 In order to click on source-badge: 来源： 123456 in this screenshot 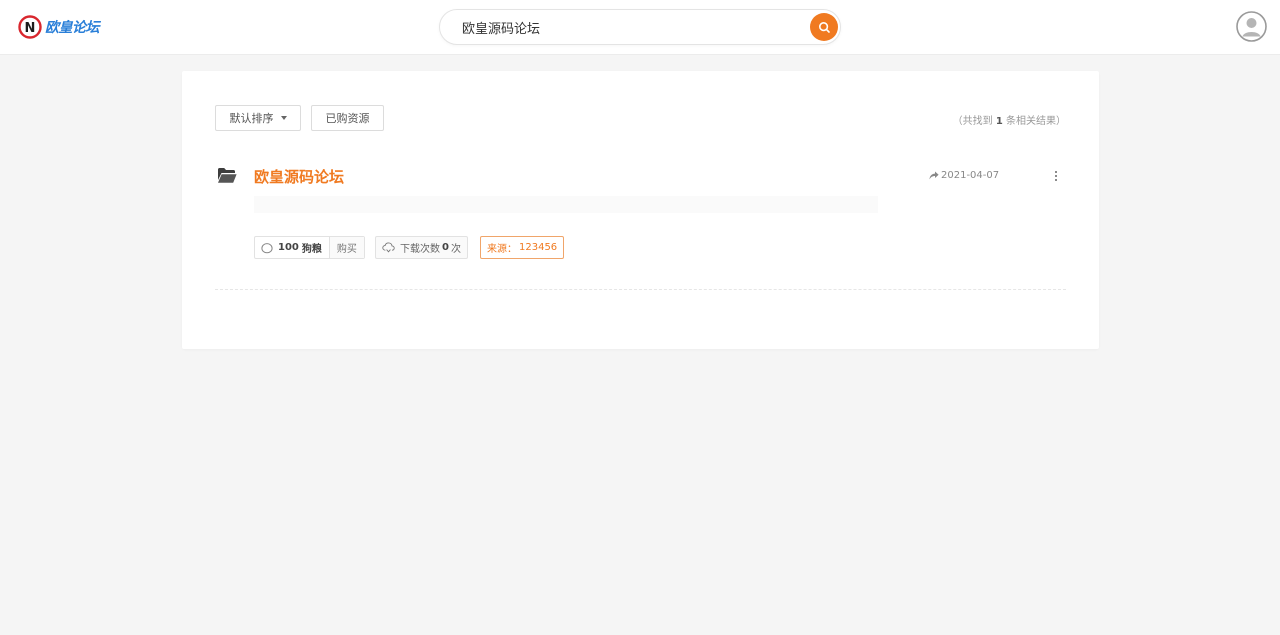, I will do `click(522, 247)`.